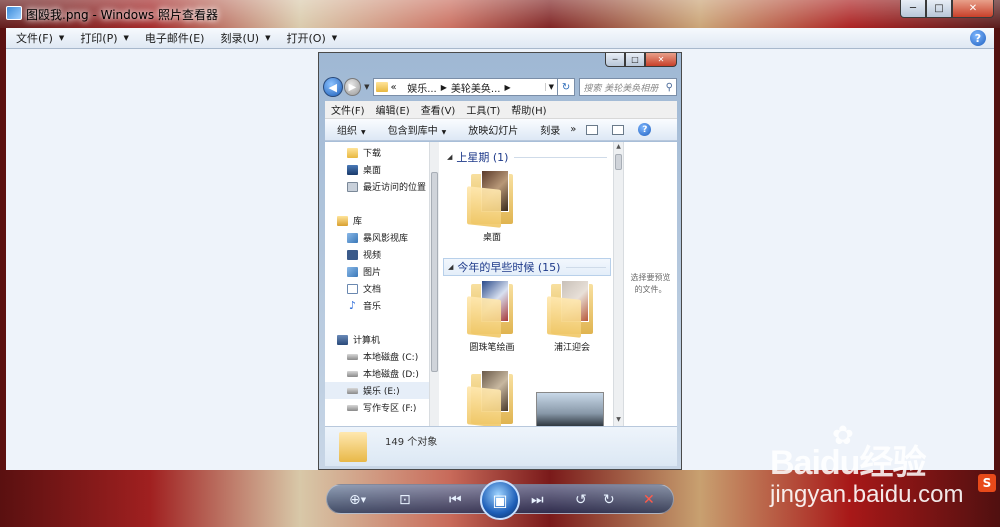  Describe the element at coordinates (527, 157) in the screenshot. I see `group-header-last-week: ◢ 上星期 (1)` at that location.